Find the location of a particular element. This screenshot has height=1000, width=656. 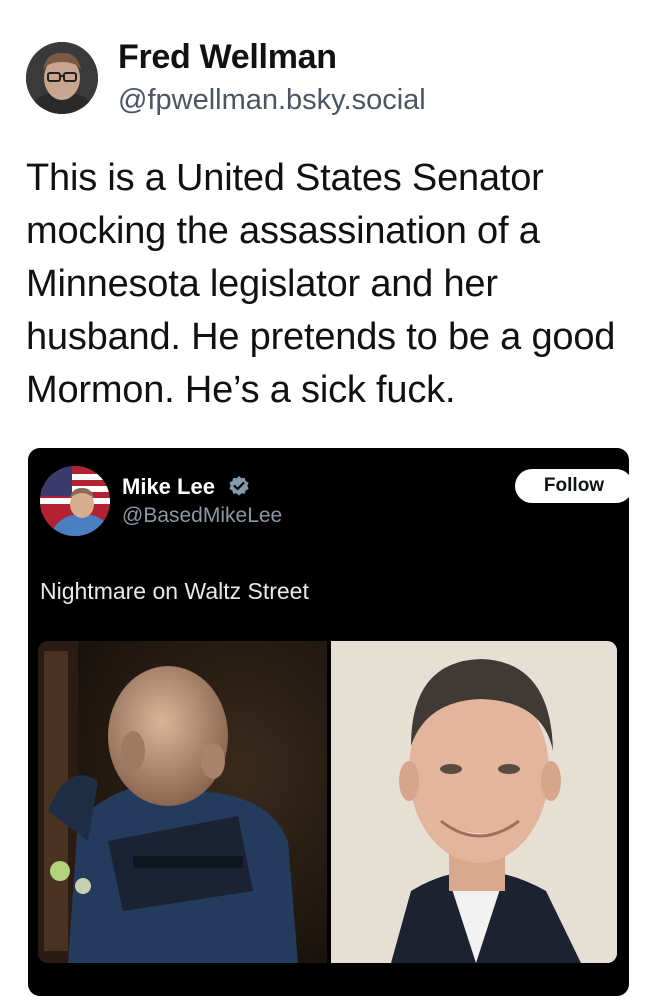

embed-text: Nightmare on Waltz Street is located at coordinates (174, 591).